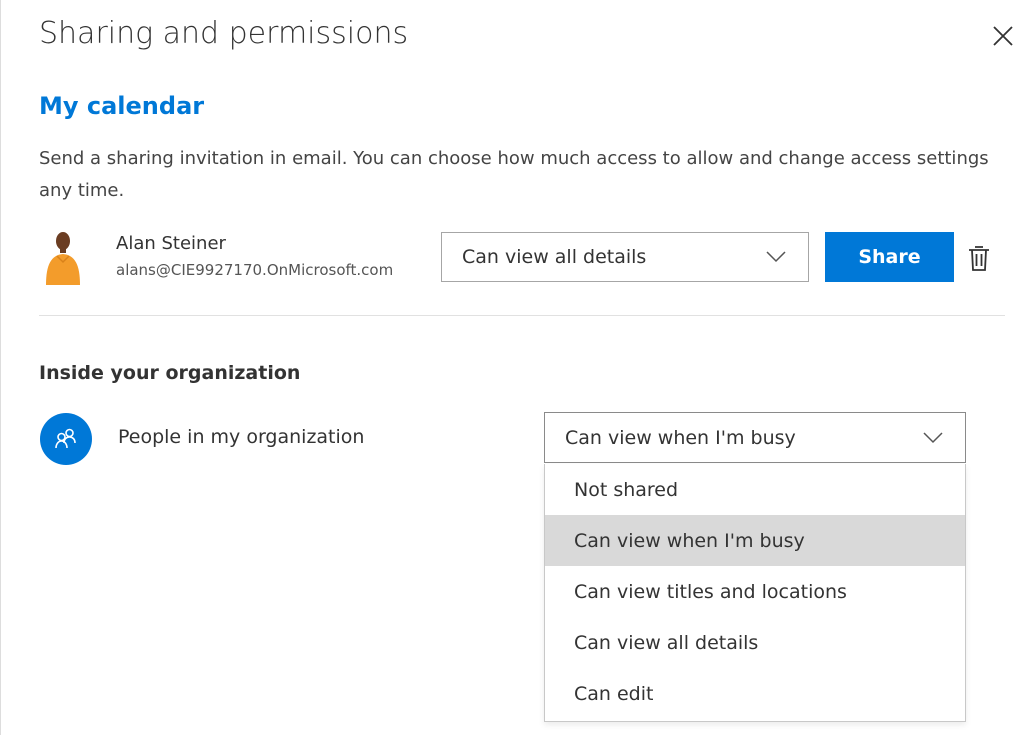 The height and width of the screenshot is (735, 1028). Describe the element at coordinates (755, 540) in the screenshot. I see `dropdown-option-busy: Can view when I'm busy` at that location.